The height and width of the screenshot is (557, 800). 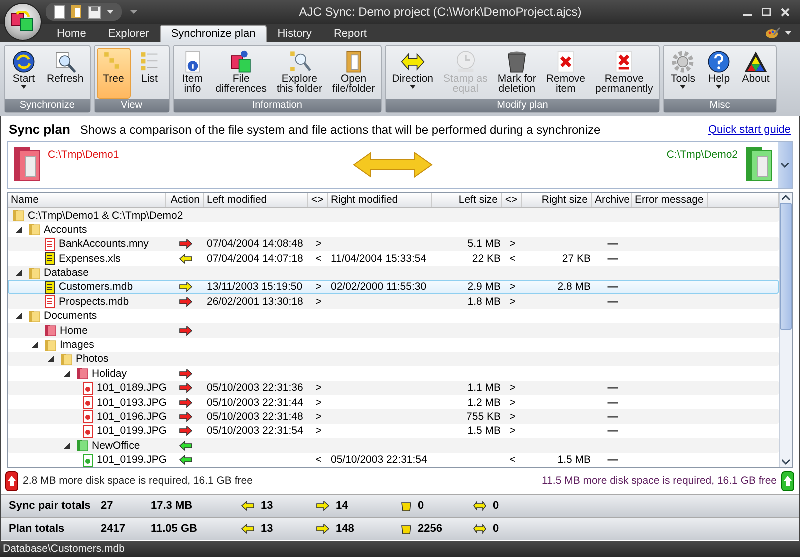 What do you see at coordinates (566, 73) in the screenshot?
I see `ribbon-button: Remove item` at bounding box center [566, 73].